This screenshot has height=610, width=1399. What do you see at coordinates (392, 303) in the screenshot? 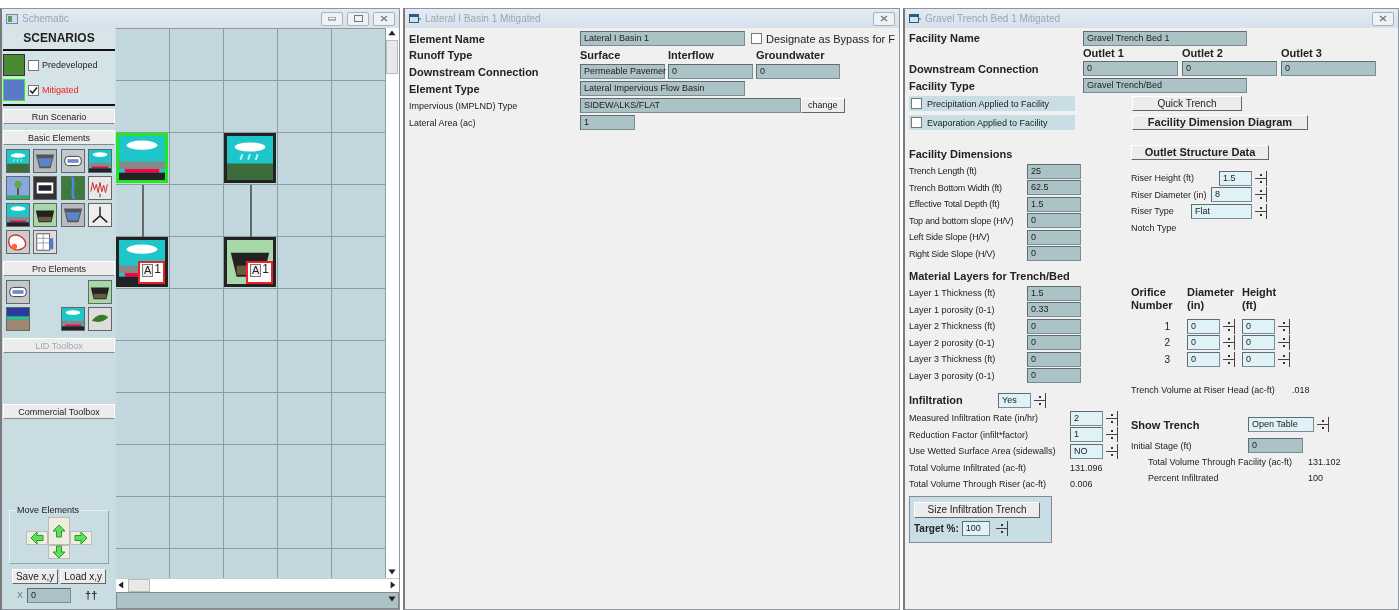
I see `vertical-scrollbar` at bounding box center [392, 303].